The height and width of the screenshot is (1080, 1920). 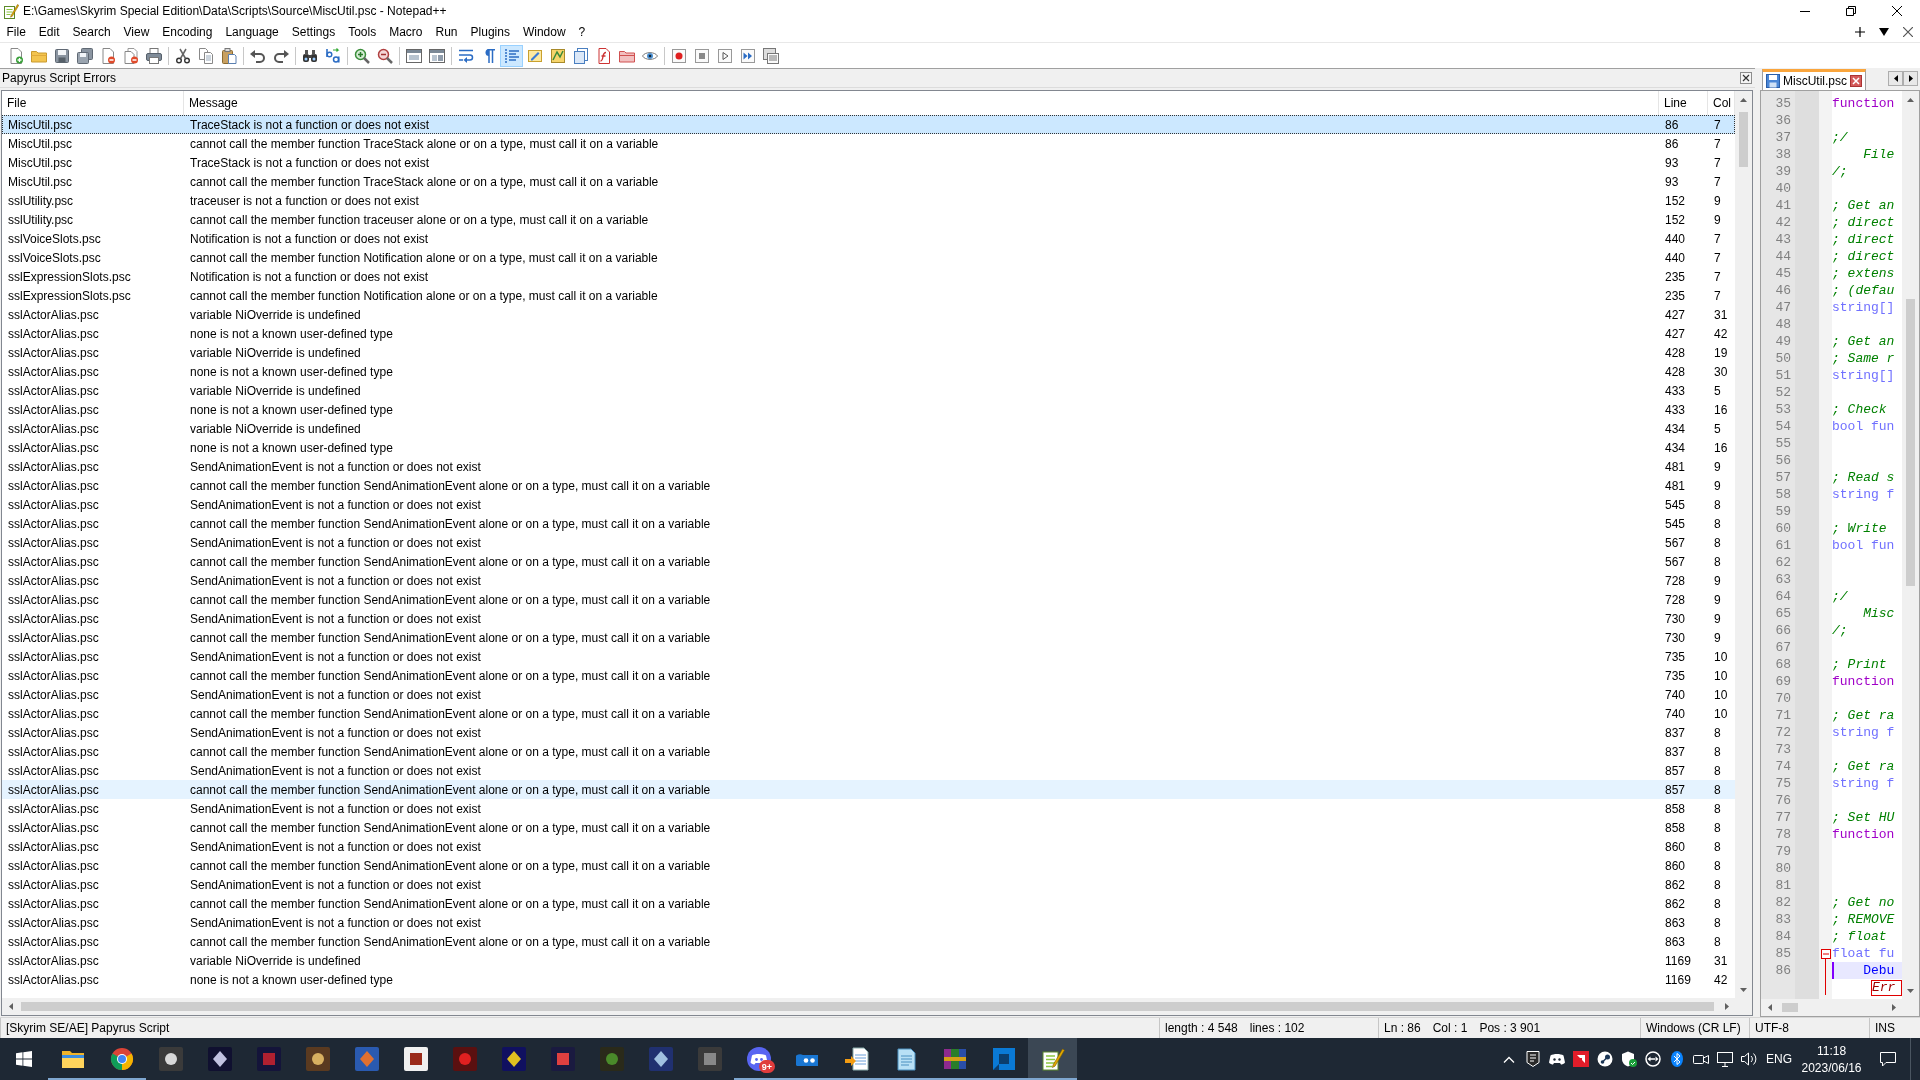 What do you see at coordinates (1860, 32) in the screenshot?
I see `plus-icon` at bounding box center [1860, 32].